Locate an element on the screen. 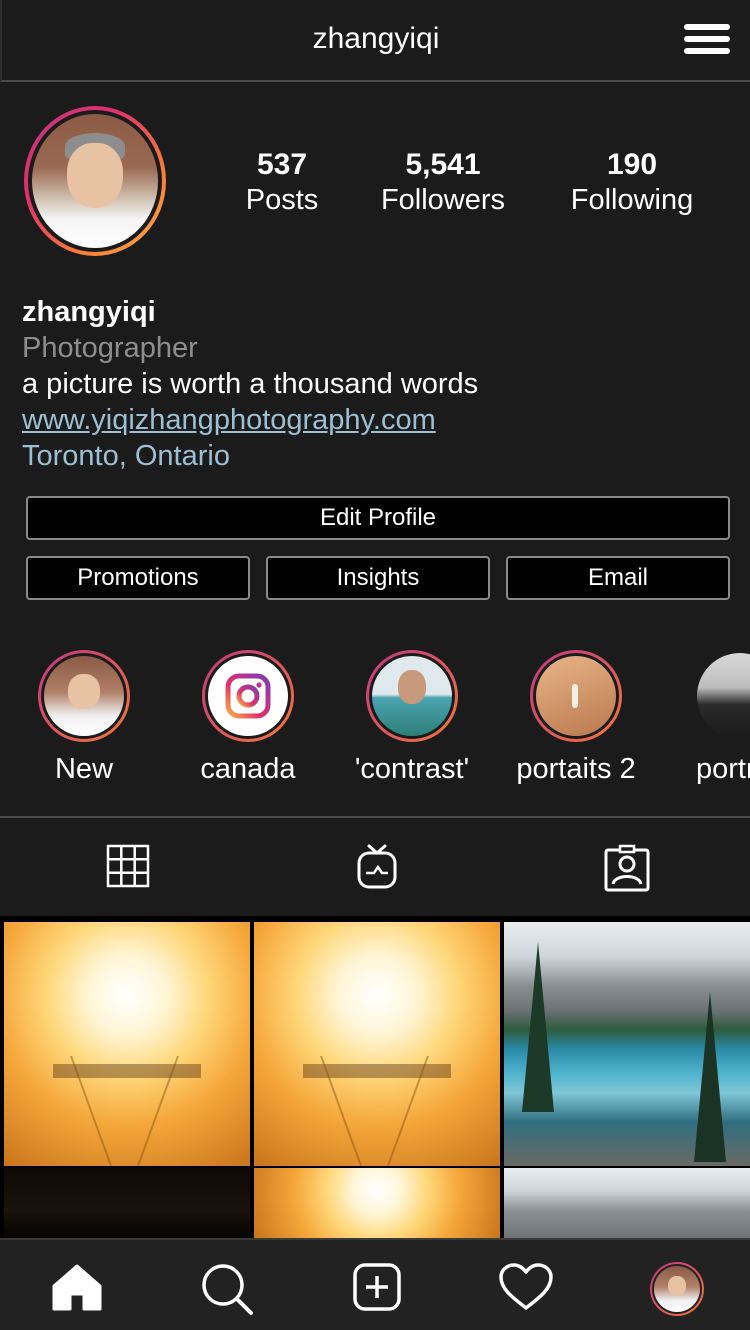 This screenshot has height=1330, width=750. top-bar: zhangyiqi is located at coordinates (375, 41).